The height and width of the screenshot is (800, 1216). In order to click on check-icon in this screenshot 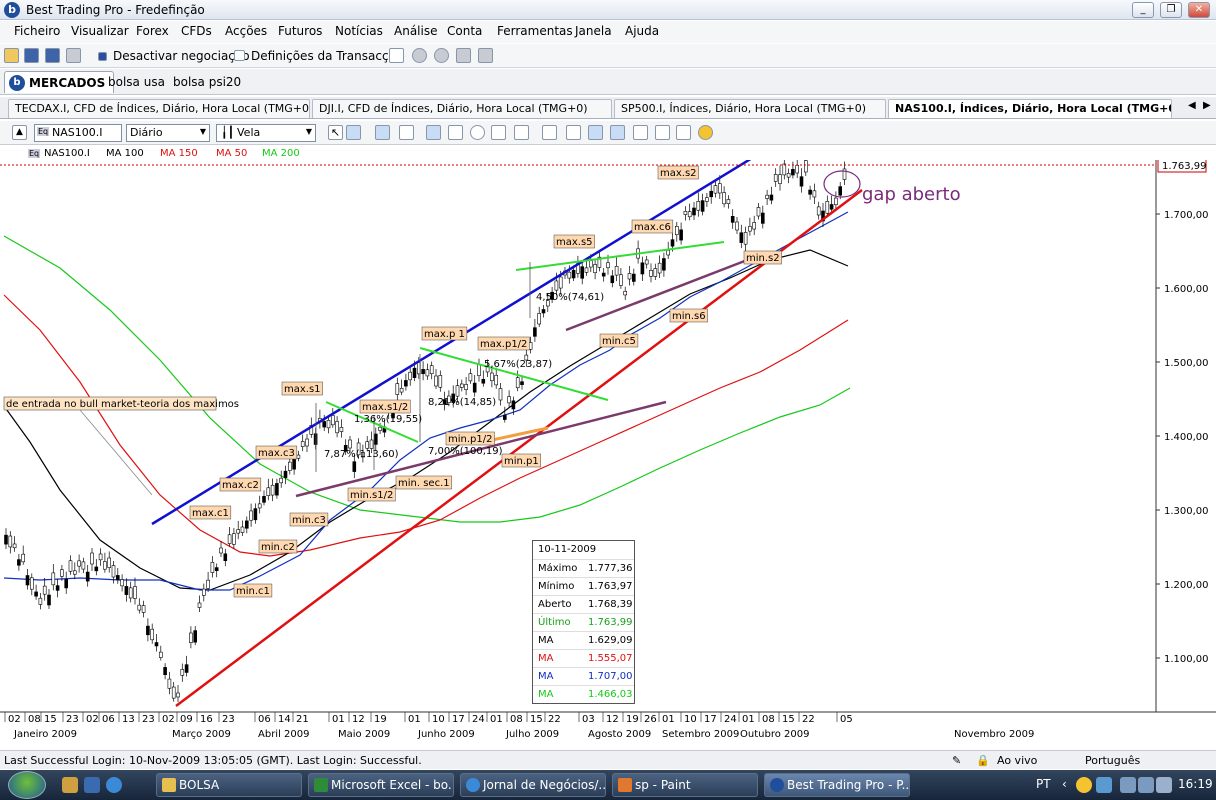, I will do `click(396, 55)`.